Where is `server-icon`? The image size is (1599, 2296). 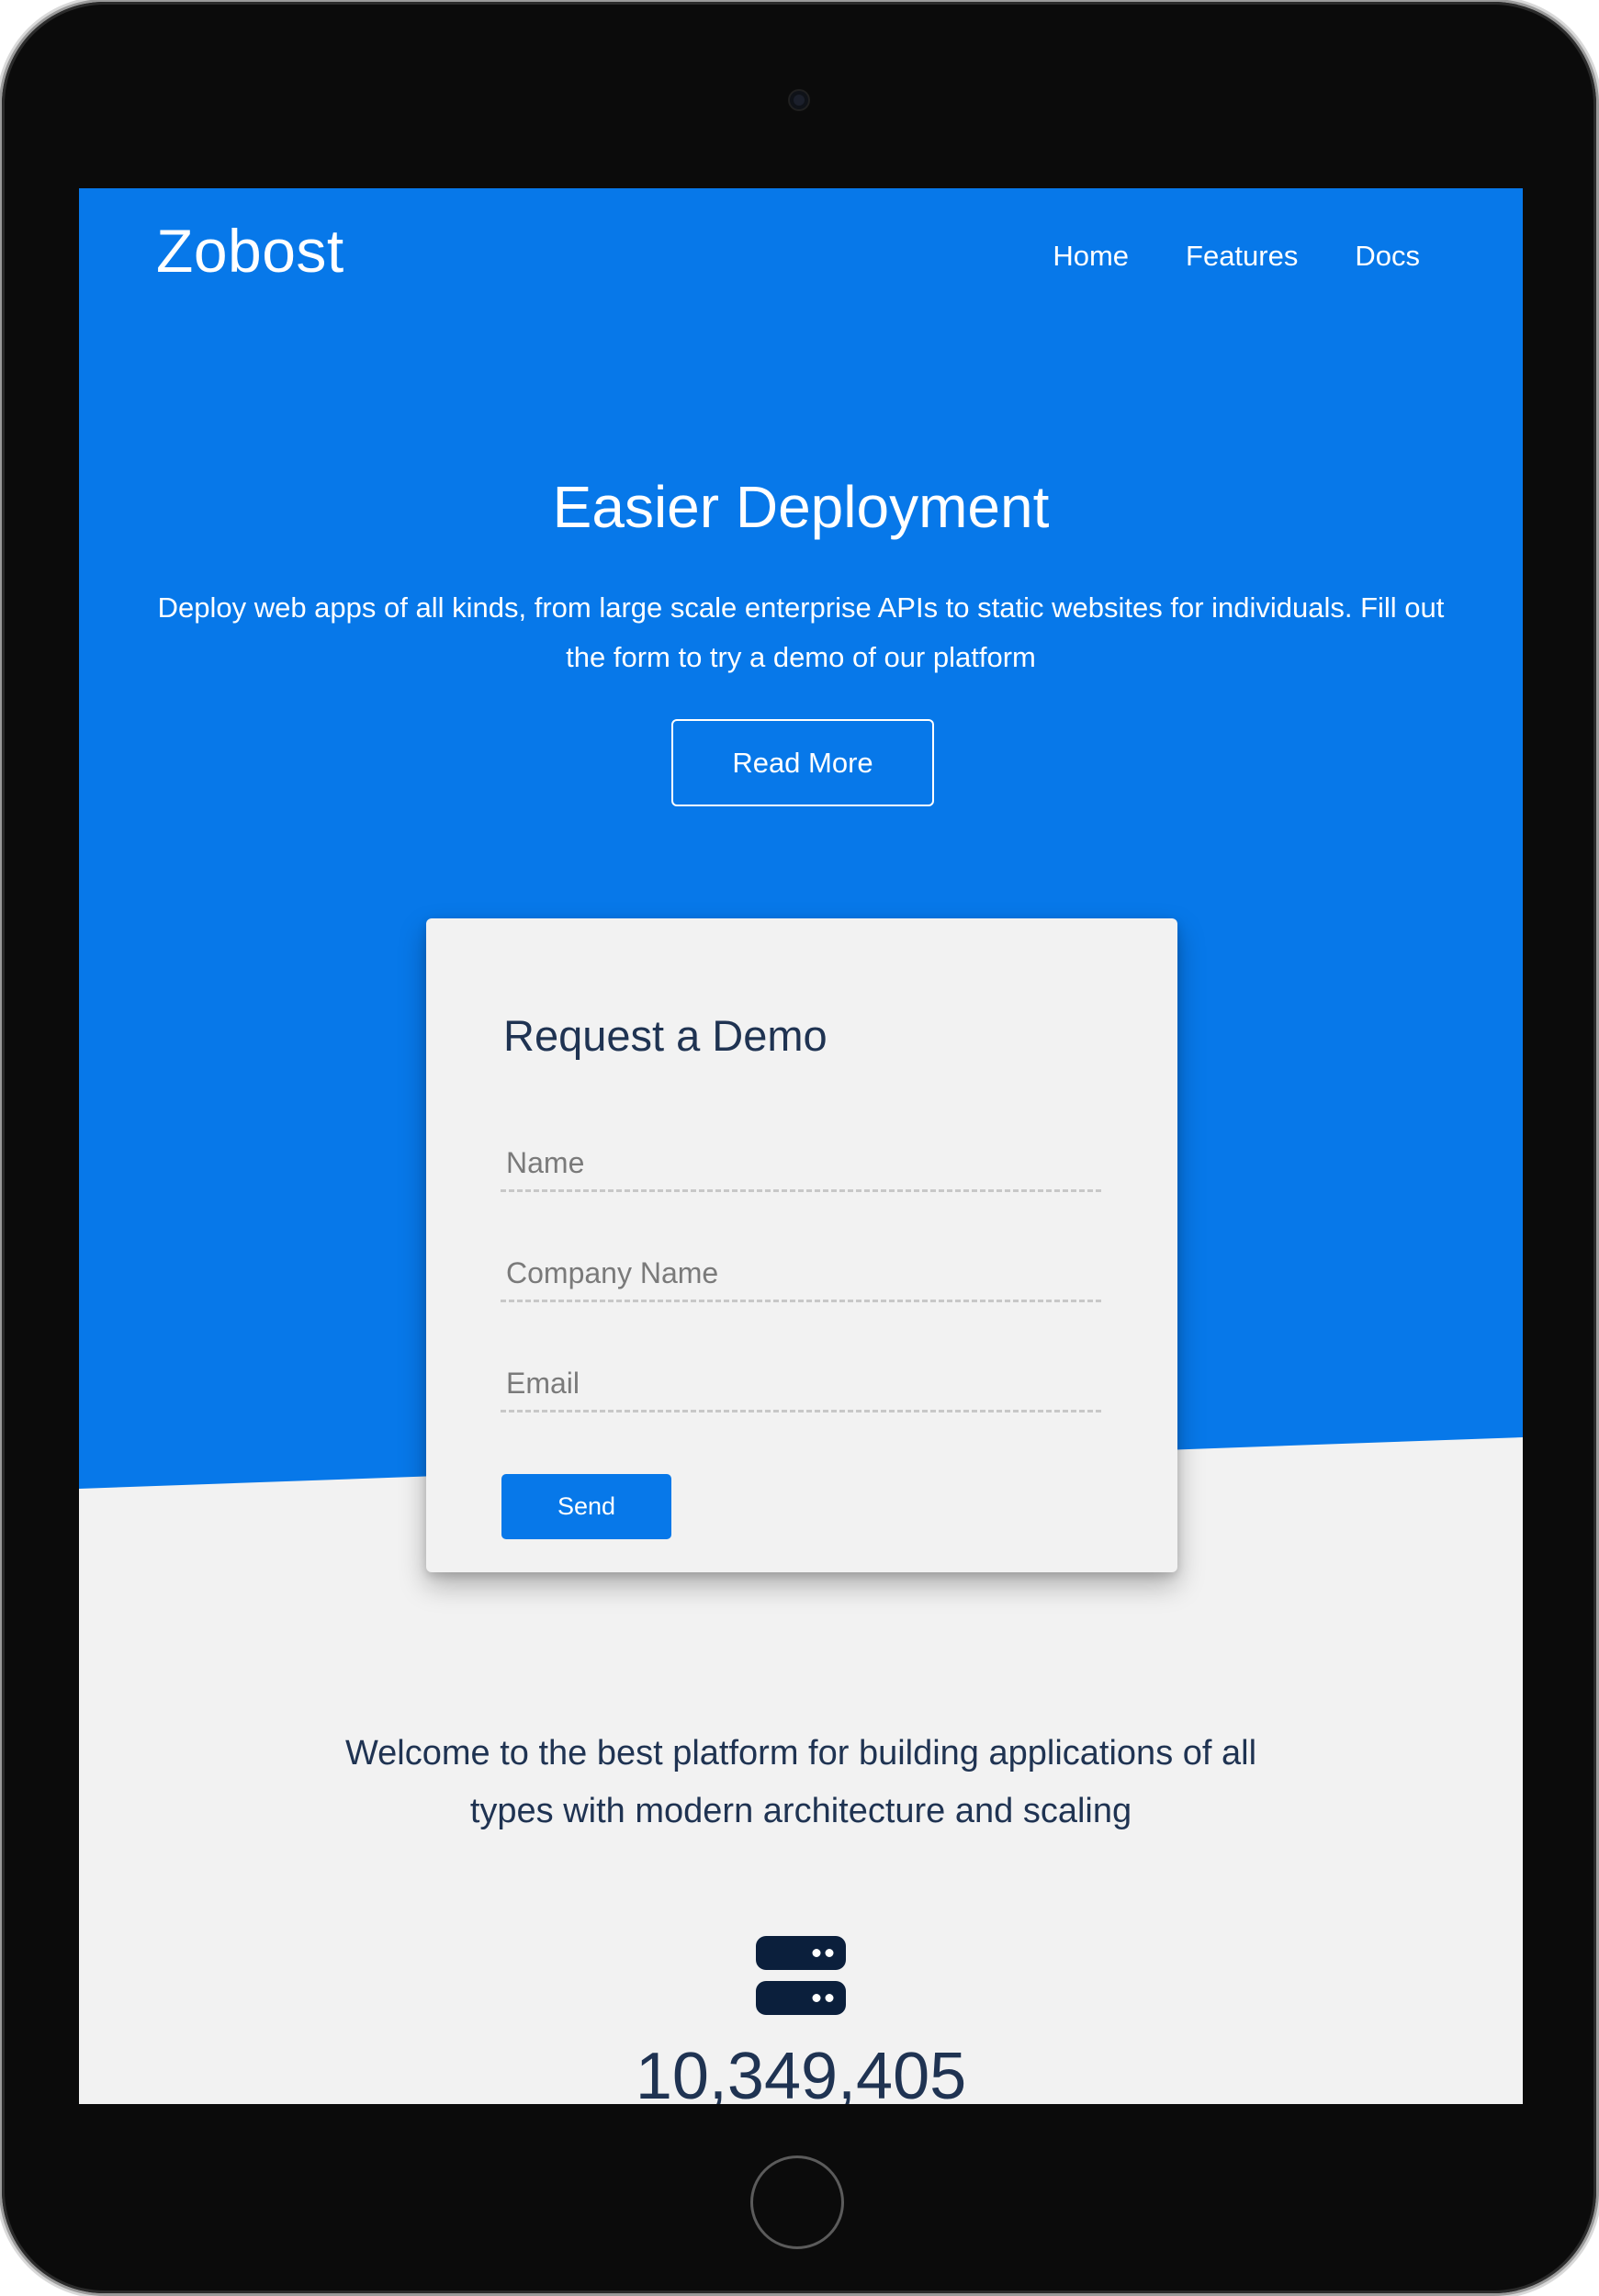
server-icon is located at coordinates (801, 1975).